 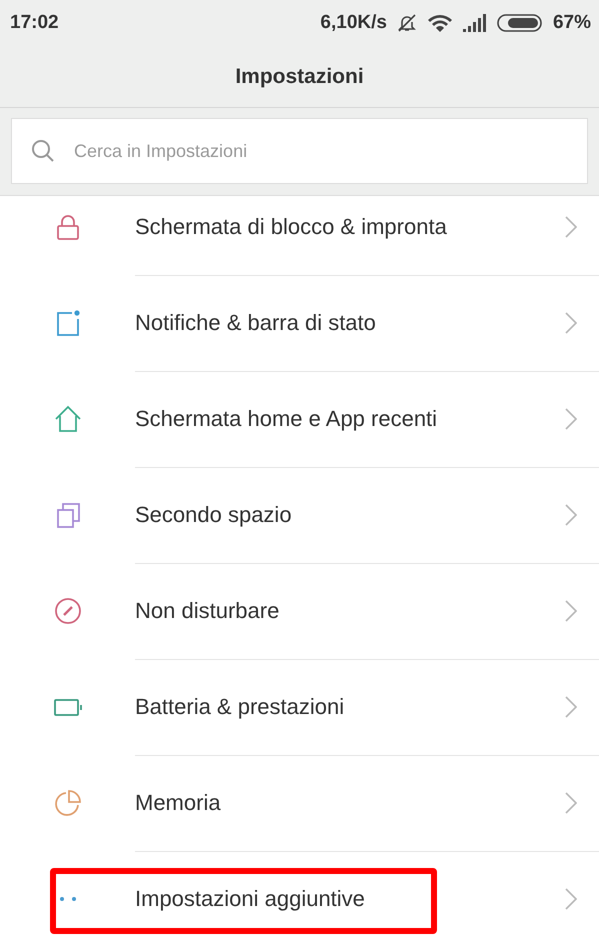 I want to click on search-field: Cerca in Impostazioni, so click(x=299, y=151).